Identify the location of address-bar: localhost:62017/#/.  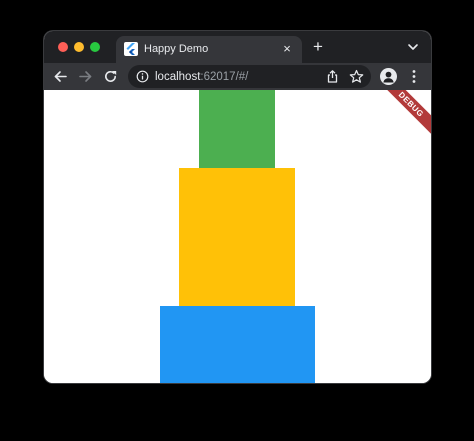
(249, 76).